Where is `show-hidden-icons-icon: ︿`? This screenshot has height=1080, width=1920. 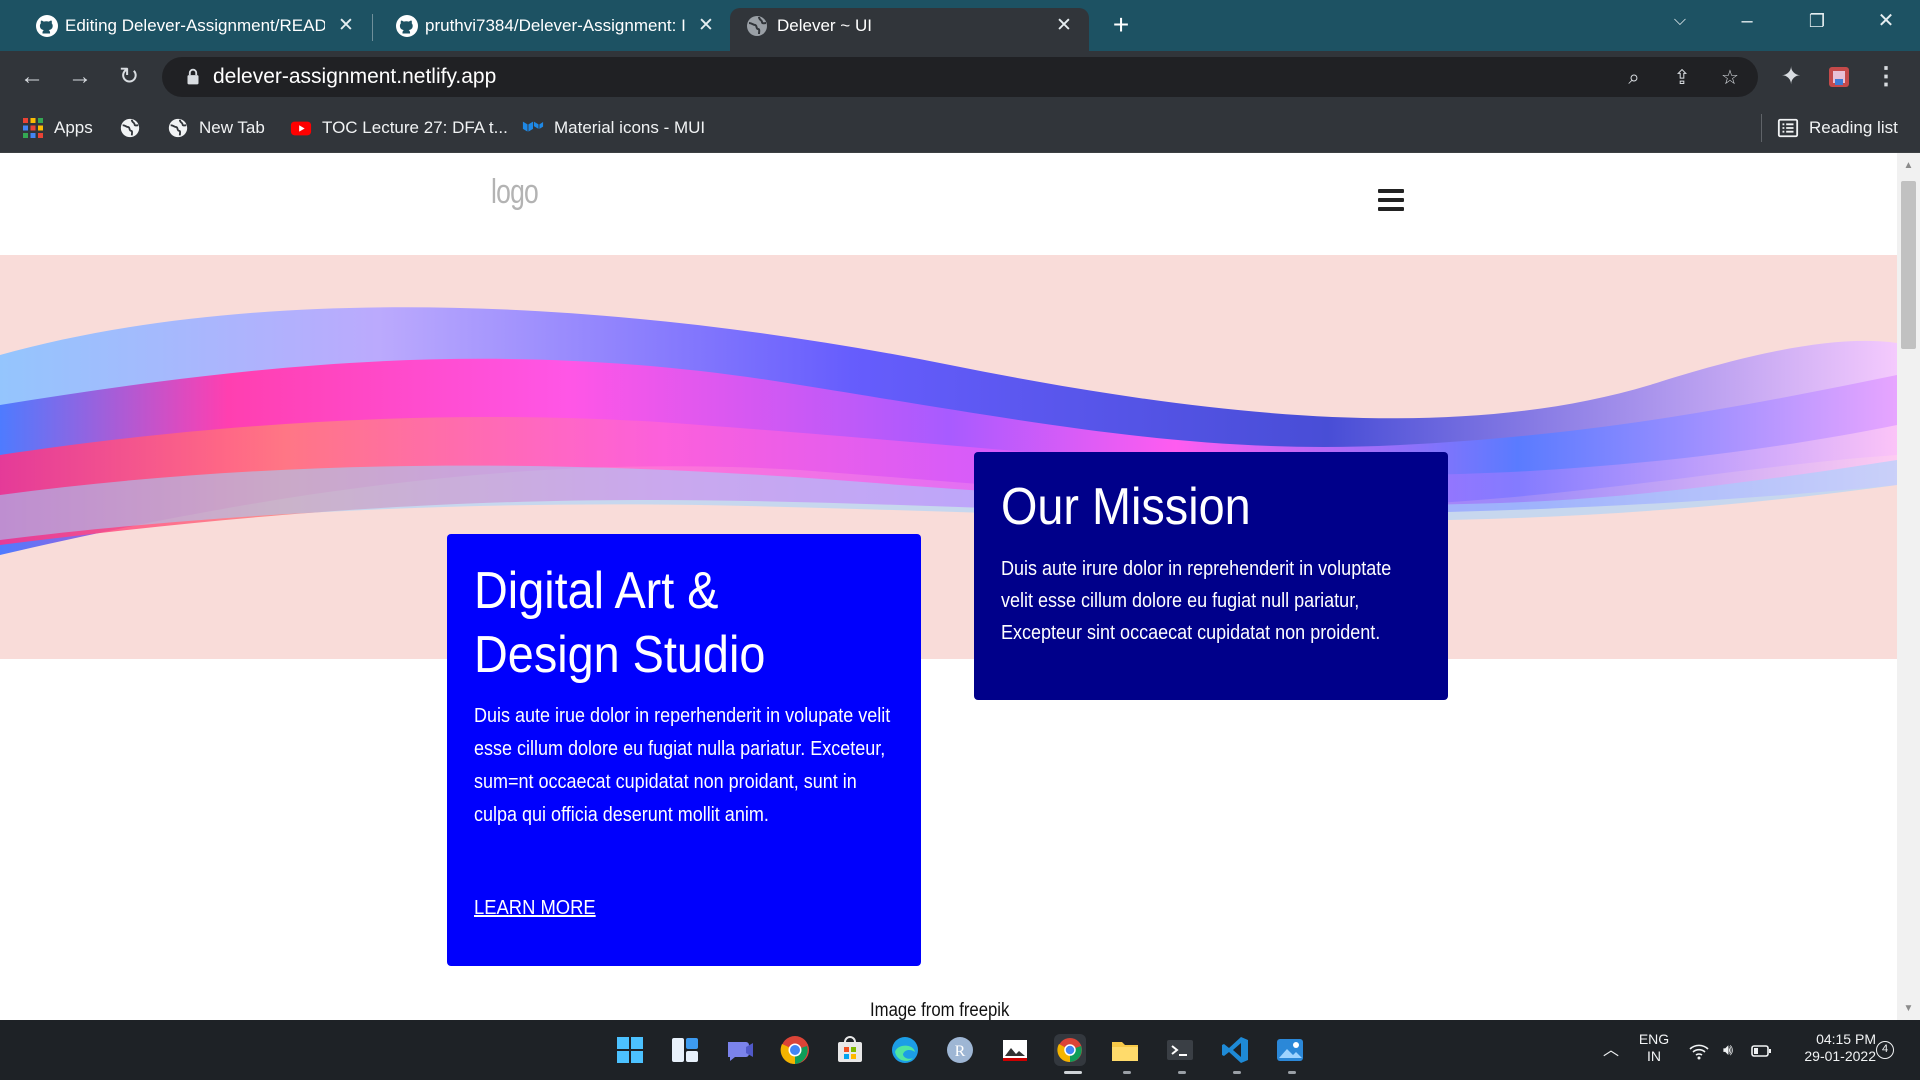 show-hidden-icons-icon: ︿ is located at coordinates (1611, 1051).